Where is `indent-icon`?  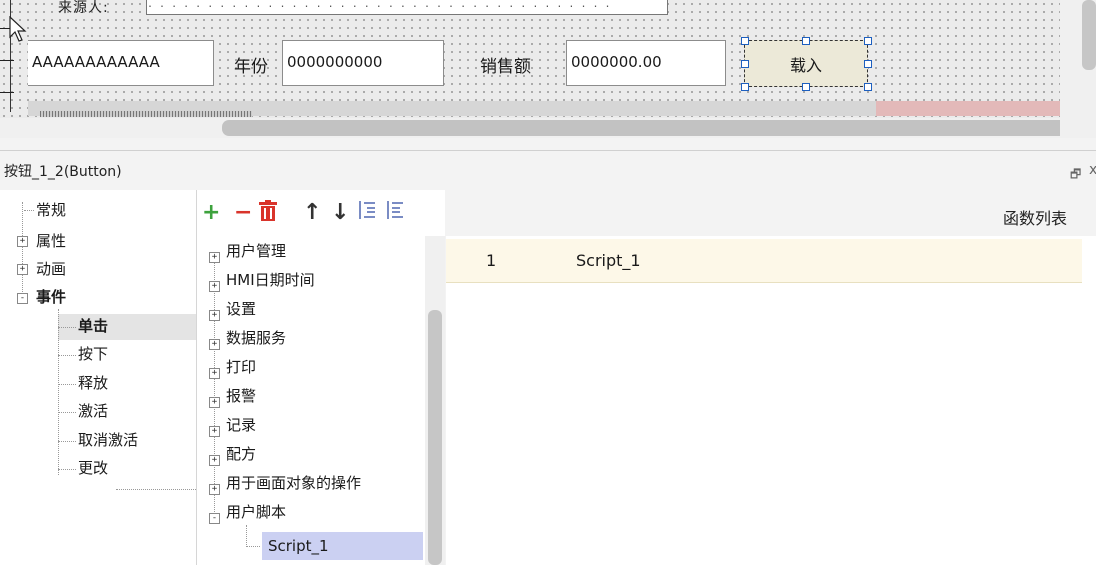
indent-icon is located at coordinates (367, 213).